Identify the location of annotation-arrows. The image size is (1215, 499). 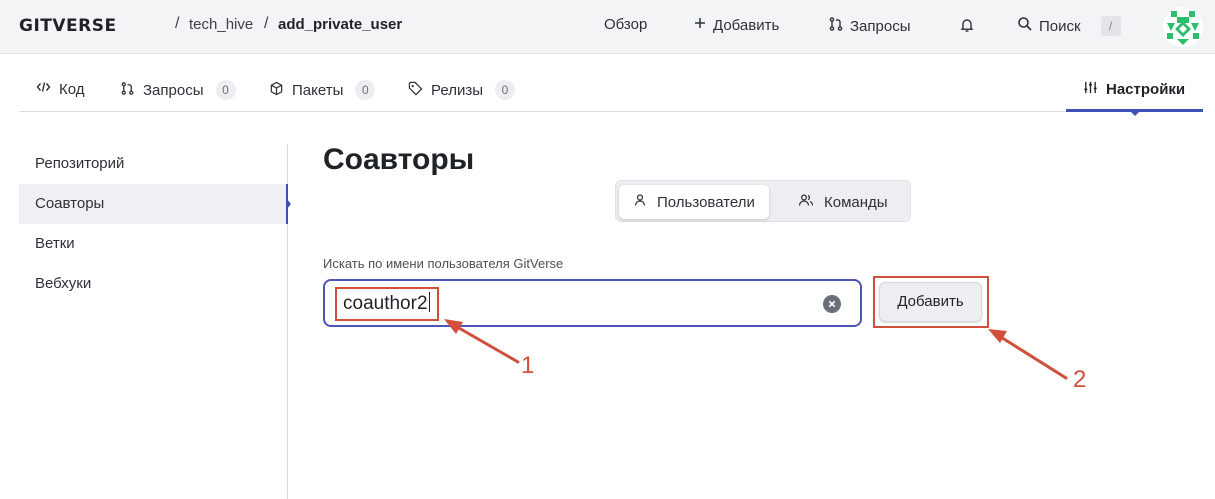
(756, 349).